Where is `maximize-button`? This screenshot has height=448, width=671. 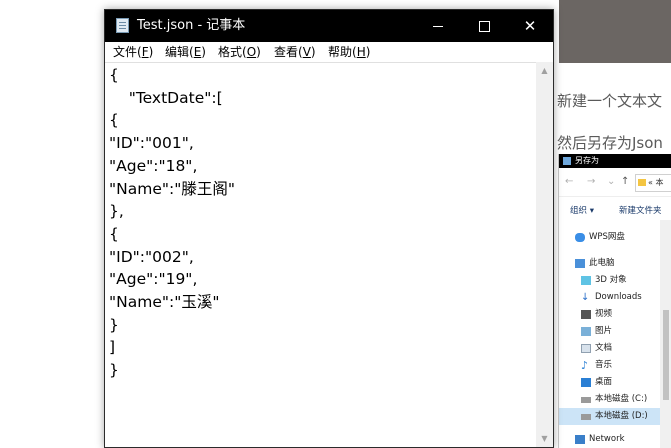 maximize-button is located at coordinates (484, 26).